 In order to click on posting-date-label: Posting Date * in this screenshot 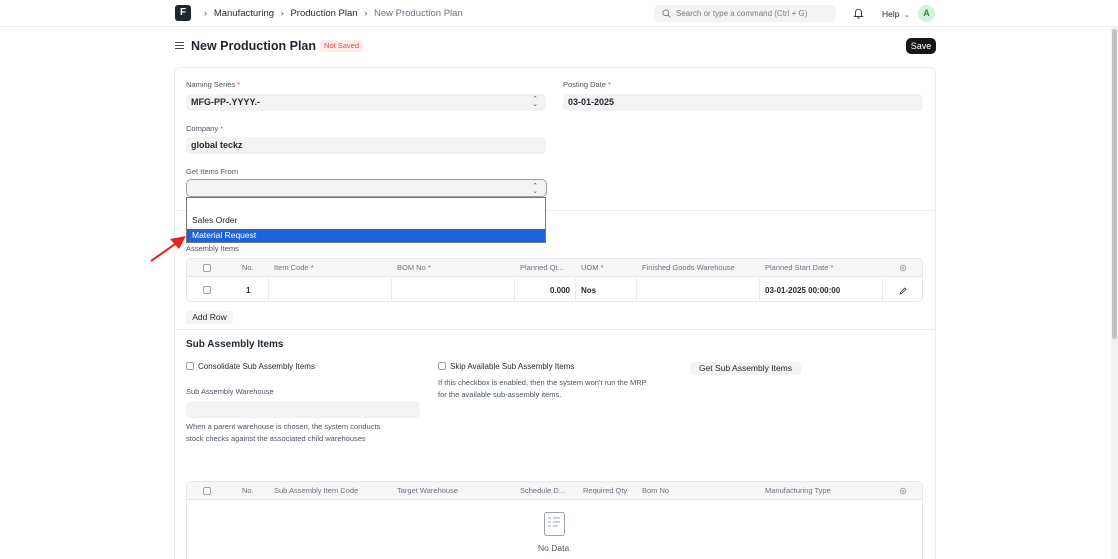, I will do `click(587, 84)`.